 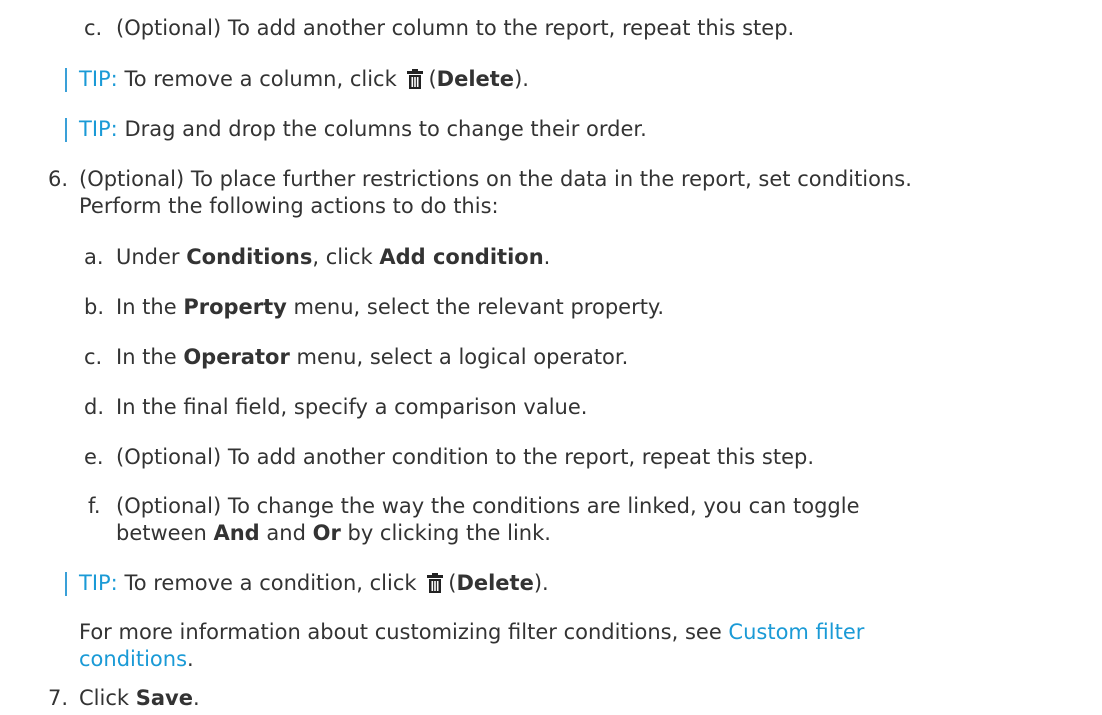 I want to click on list-marker: a., so click(x=94, y=257).